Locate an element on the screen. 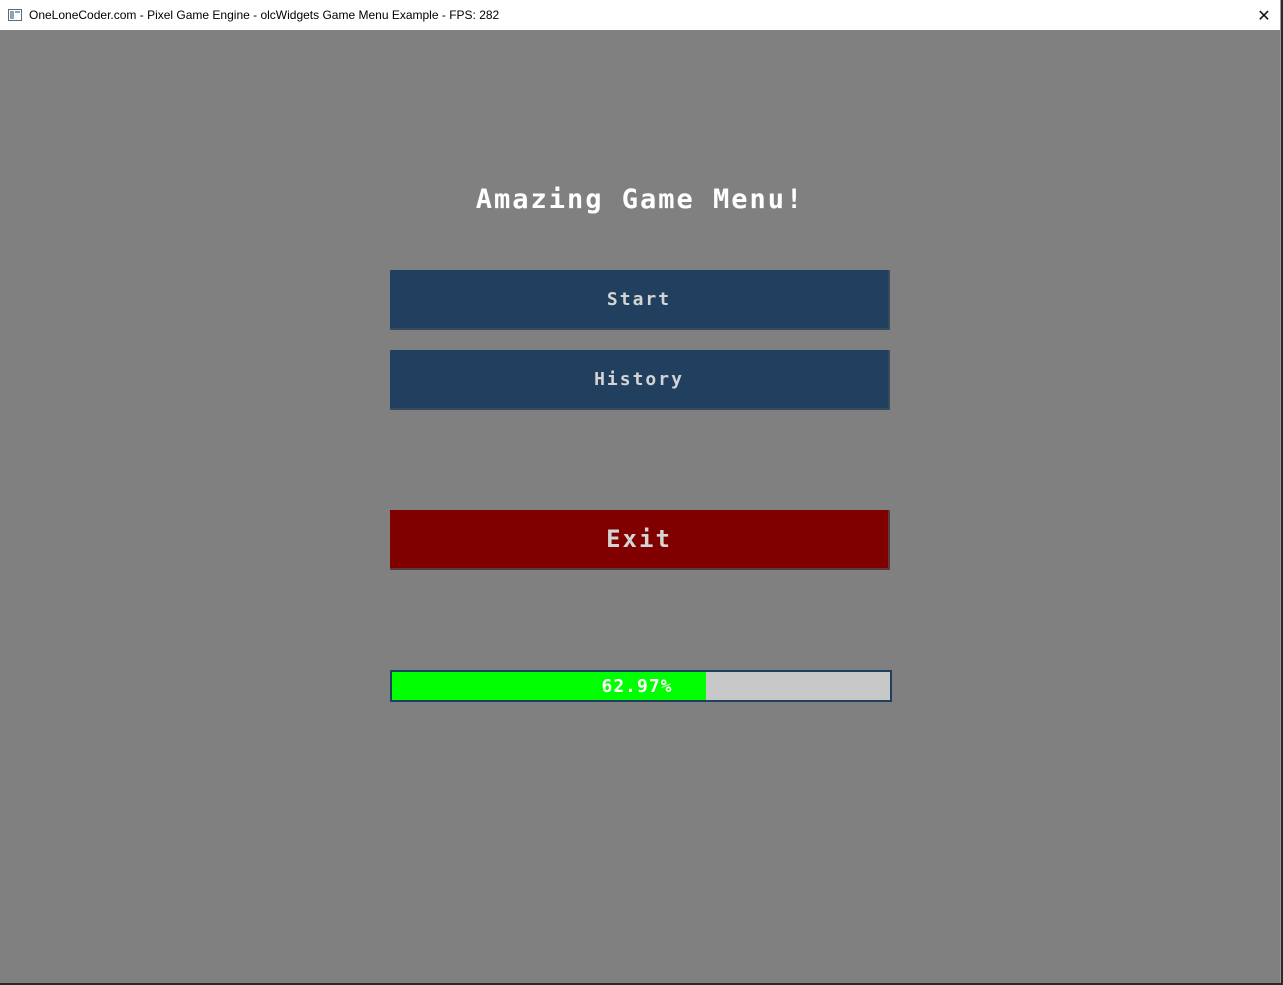 The width and height of the screenshot is (1283, 985). start-button-label: Start is located at coordinates (639, 299).